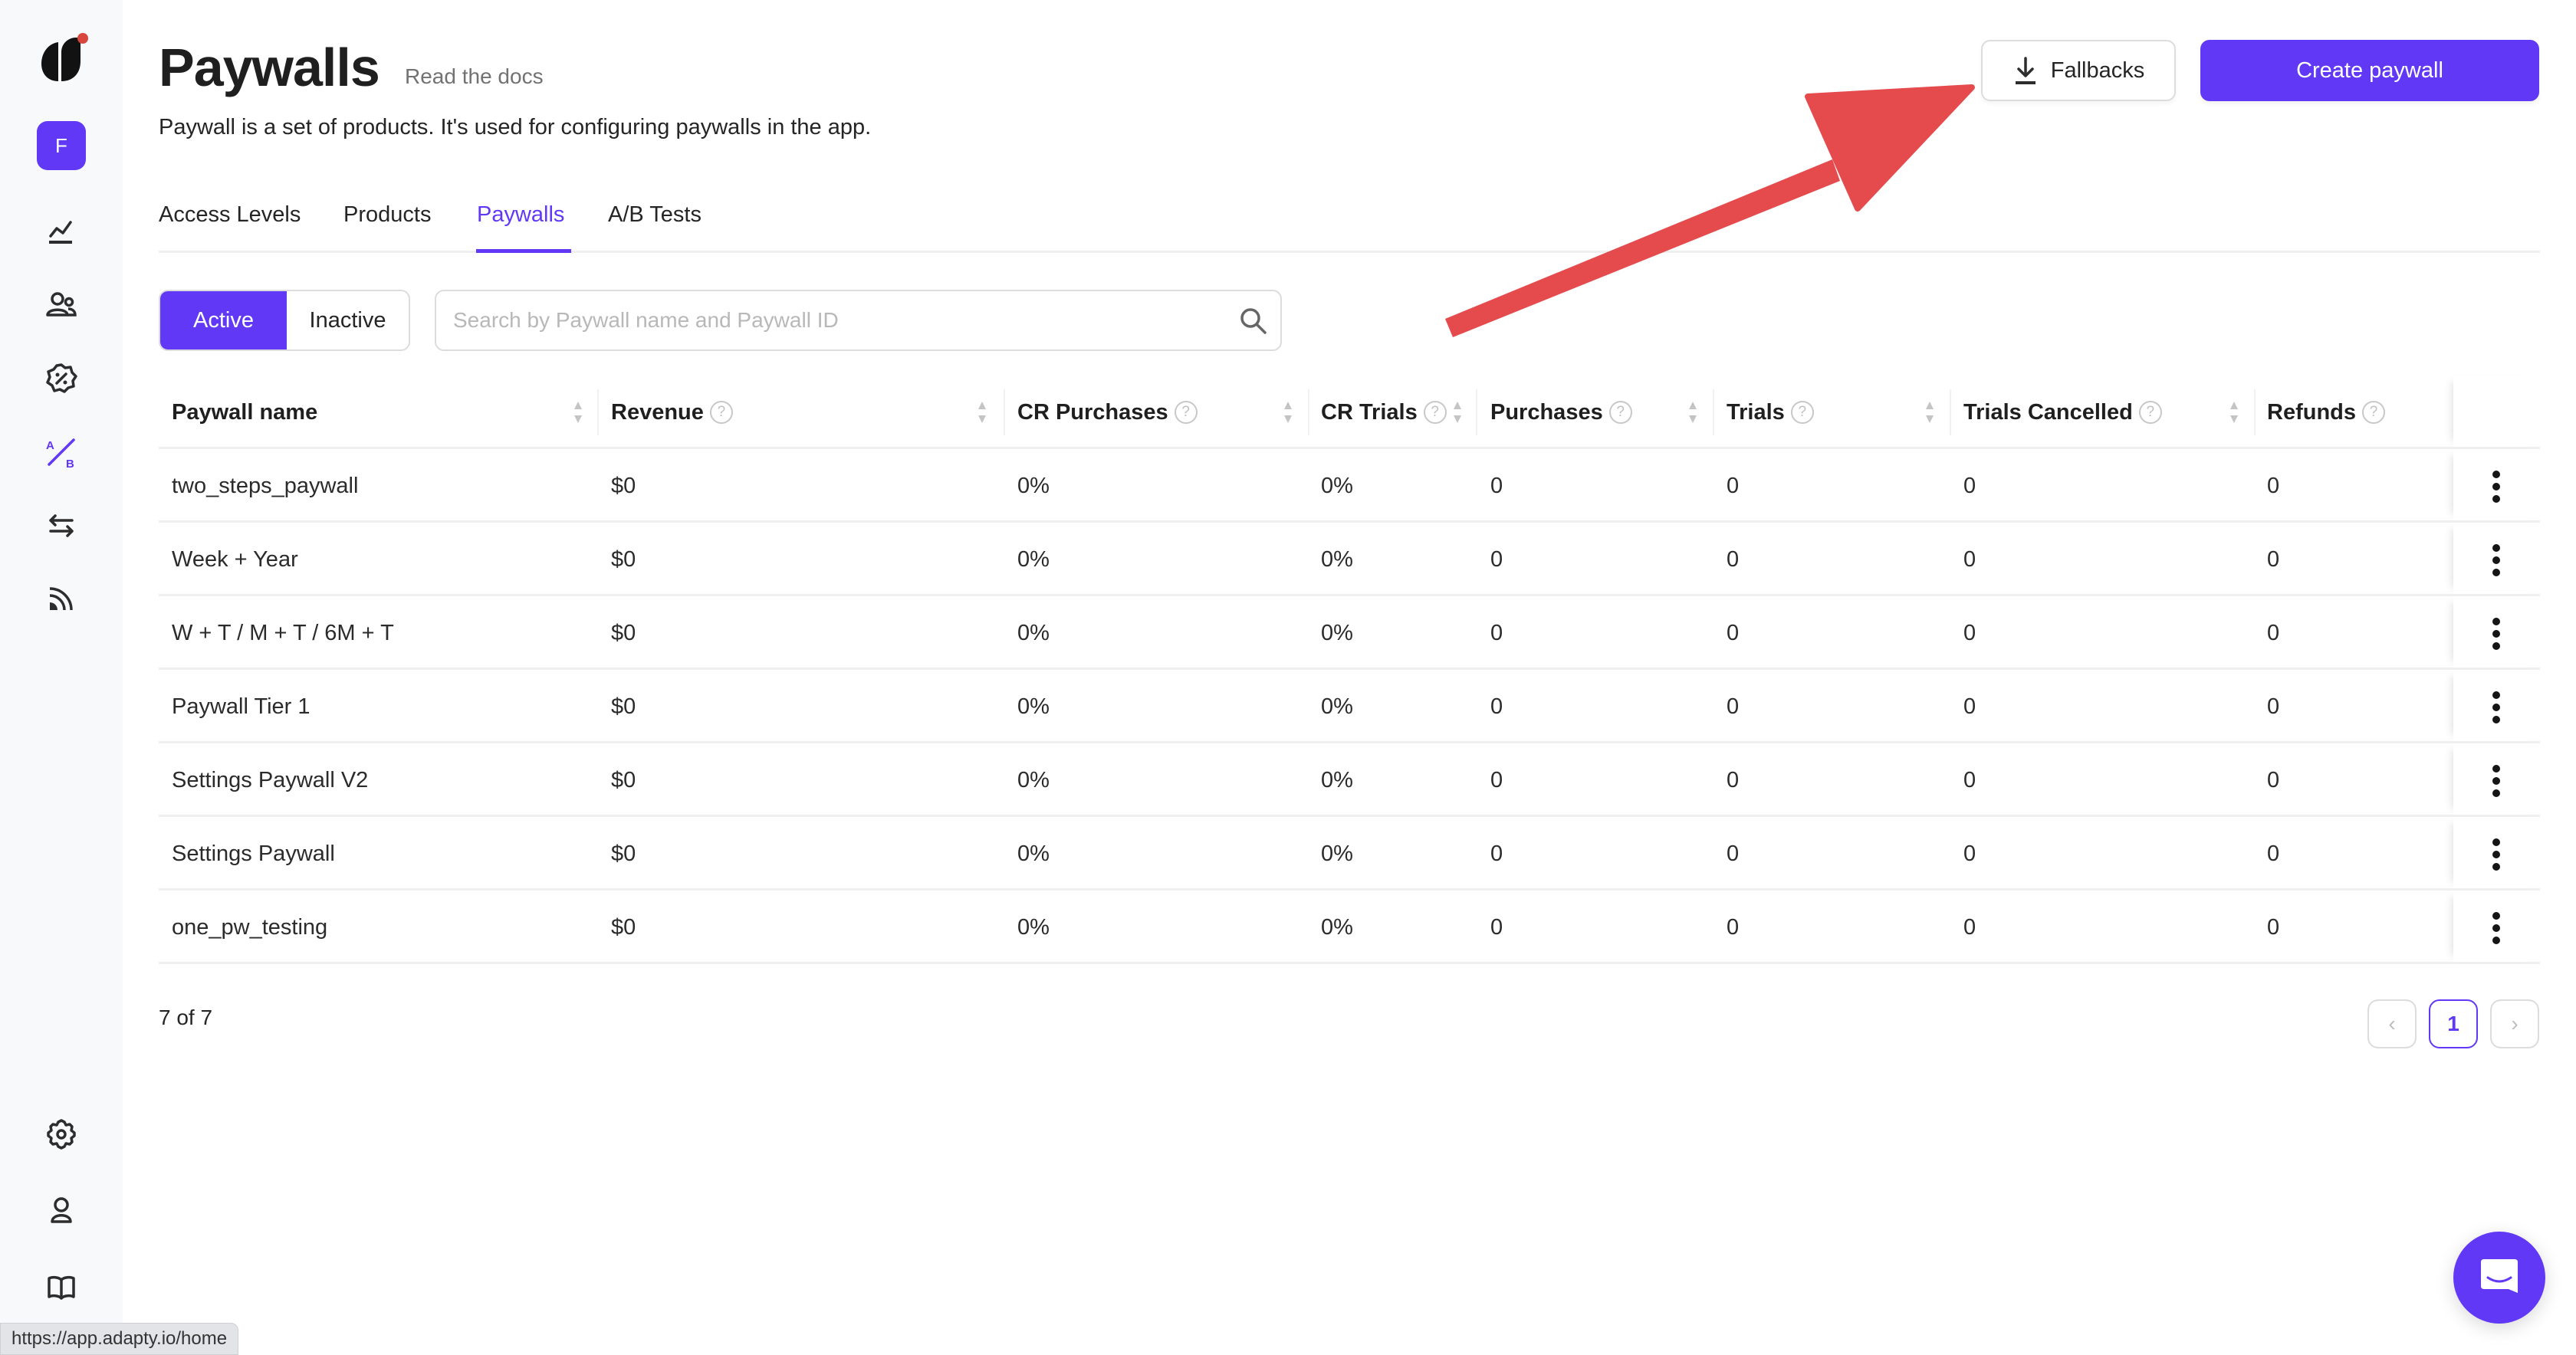 The height and width of the screenshot is (1355, 2576). I want to click on book-icon, so click(62, 1288).